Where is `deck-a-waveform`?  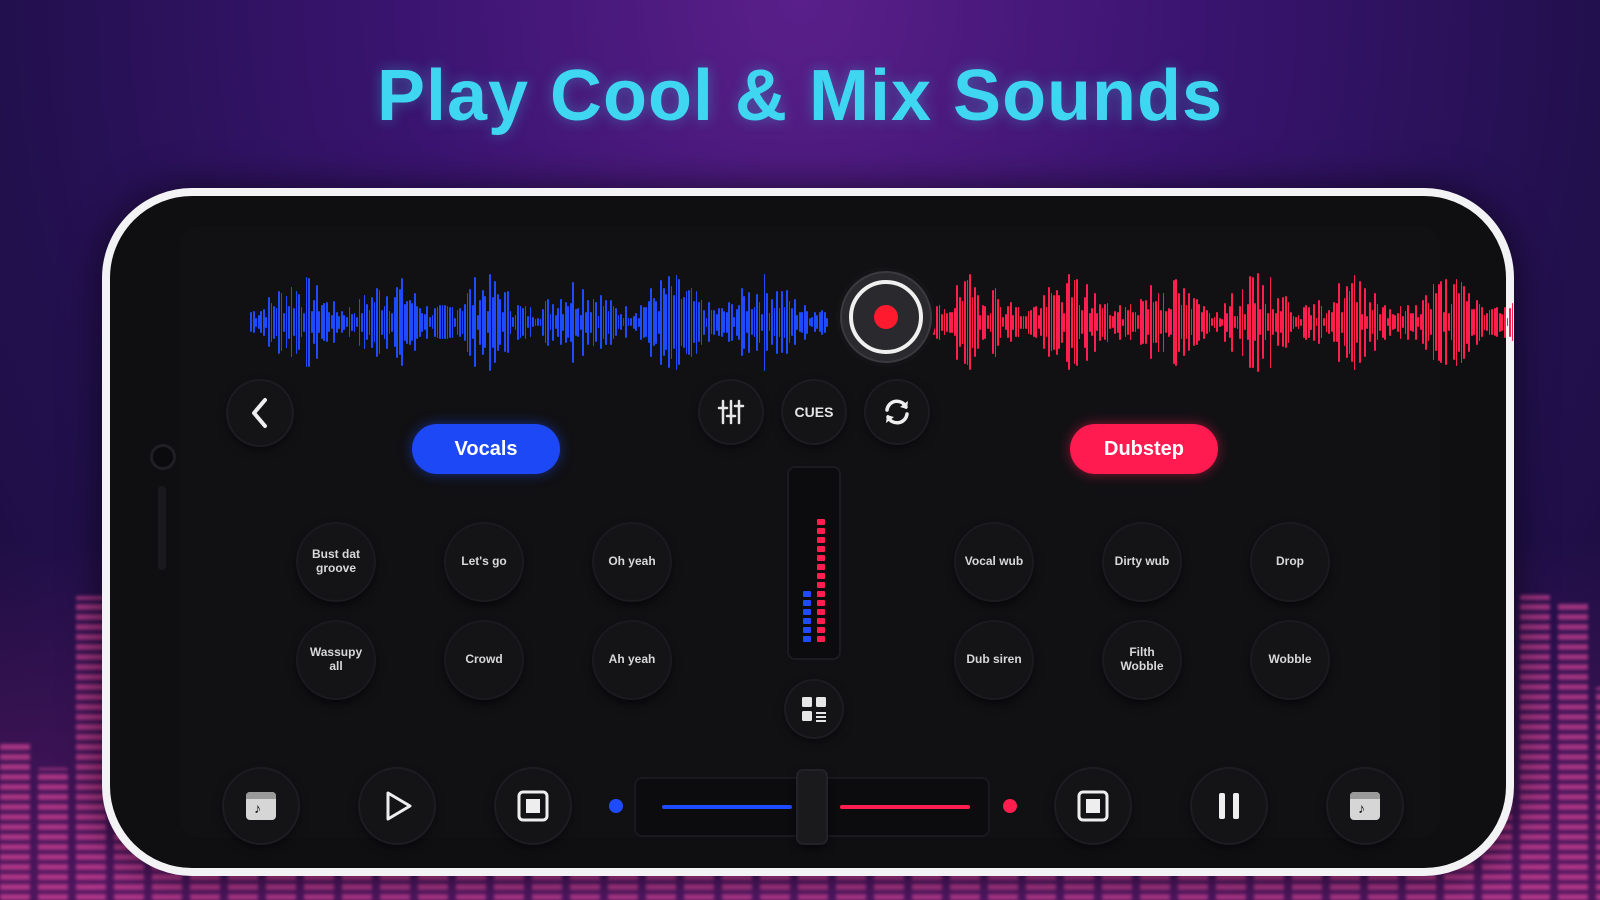
deck-a-waveform is located at coordinates (540, 322).